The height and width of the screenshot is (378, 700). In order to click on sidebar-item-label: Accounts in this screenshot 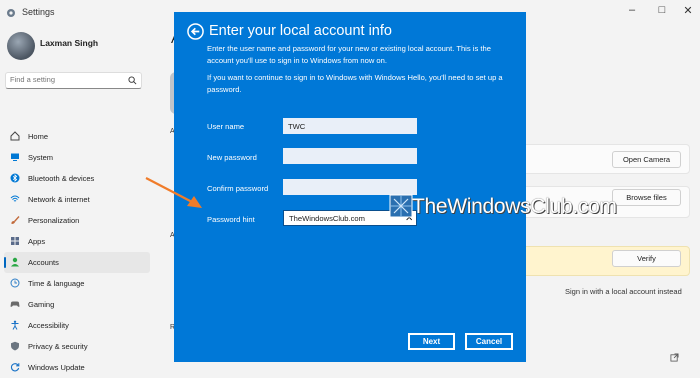, I will do `click(43, 262)`.